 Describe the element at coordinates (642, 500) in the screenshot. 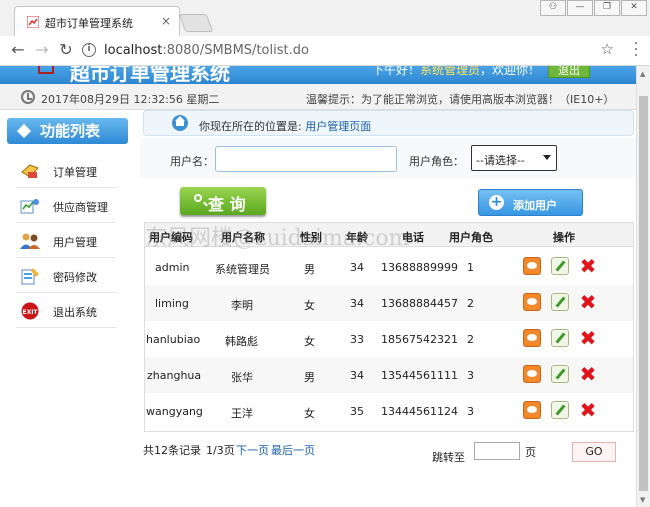

I see `scroll-down-icon: ▼` at that location.